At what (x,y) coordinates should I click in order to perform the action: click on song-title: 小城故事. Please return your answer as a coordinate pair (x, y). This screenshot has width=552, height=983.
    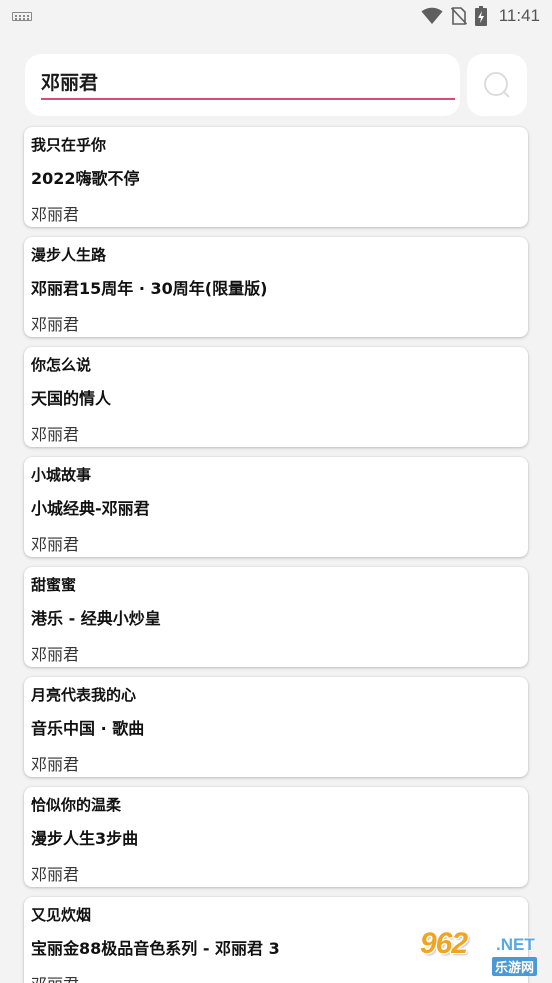
    Looking at the image, I should click on (61, 475).